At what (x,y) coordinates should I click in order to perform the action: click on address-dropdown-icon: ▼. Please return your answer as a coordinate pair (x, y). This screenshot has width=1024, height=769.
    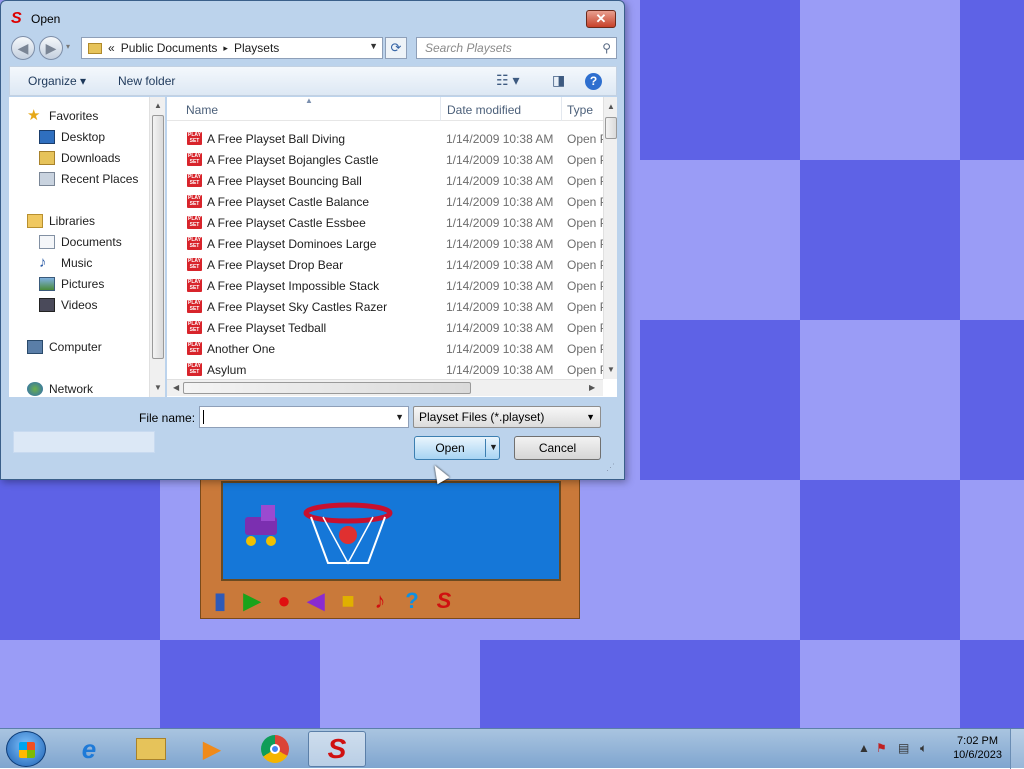
    Looking at the image, I should click on (373, 46).